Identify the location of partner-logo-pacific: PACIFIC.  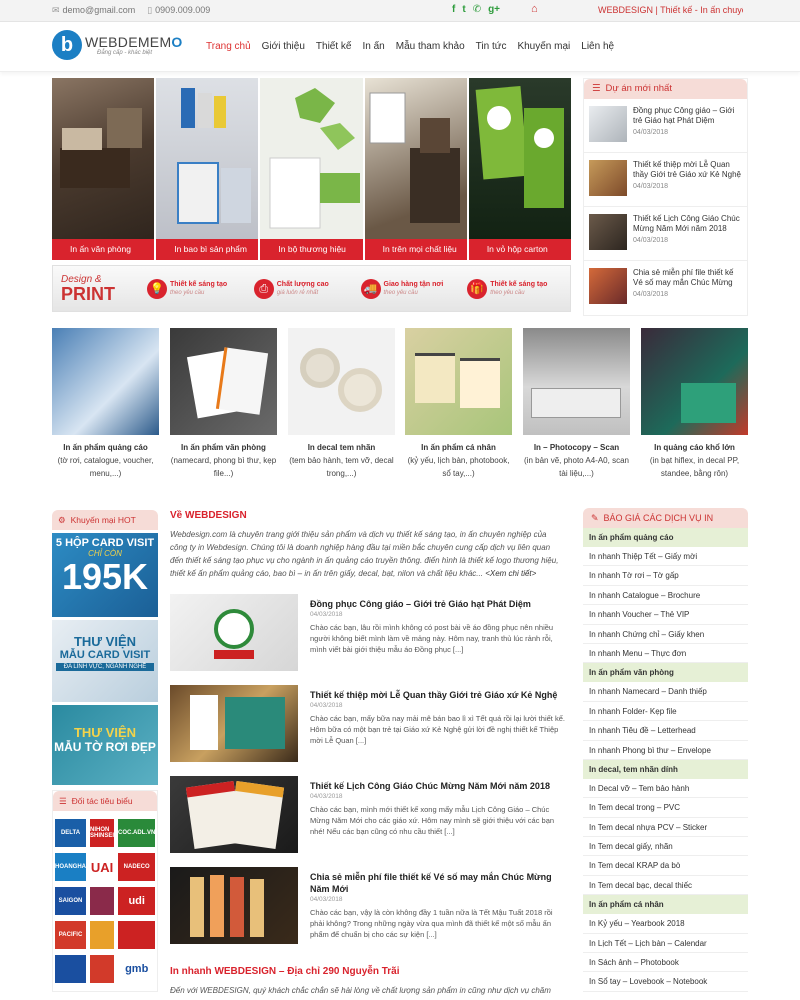
(70, 935).